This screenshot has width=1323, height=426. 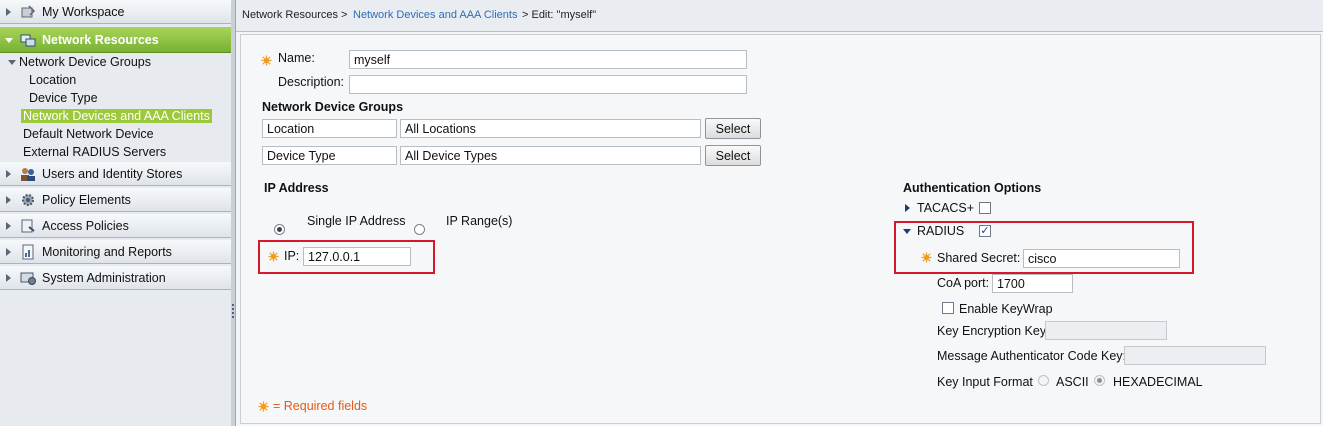 What do you see at coordinates (435, 15) in the screenshot?
I see `breadcrumb-link-network-devices: Network Devices and AAA Clients` at bounding box center [435, 15].